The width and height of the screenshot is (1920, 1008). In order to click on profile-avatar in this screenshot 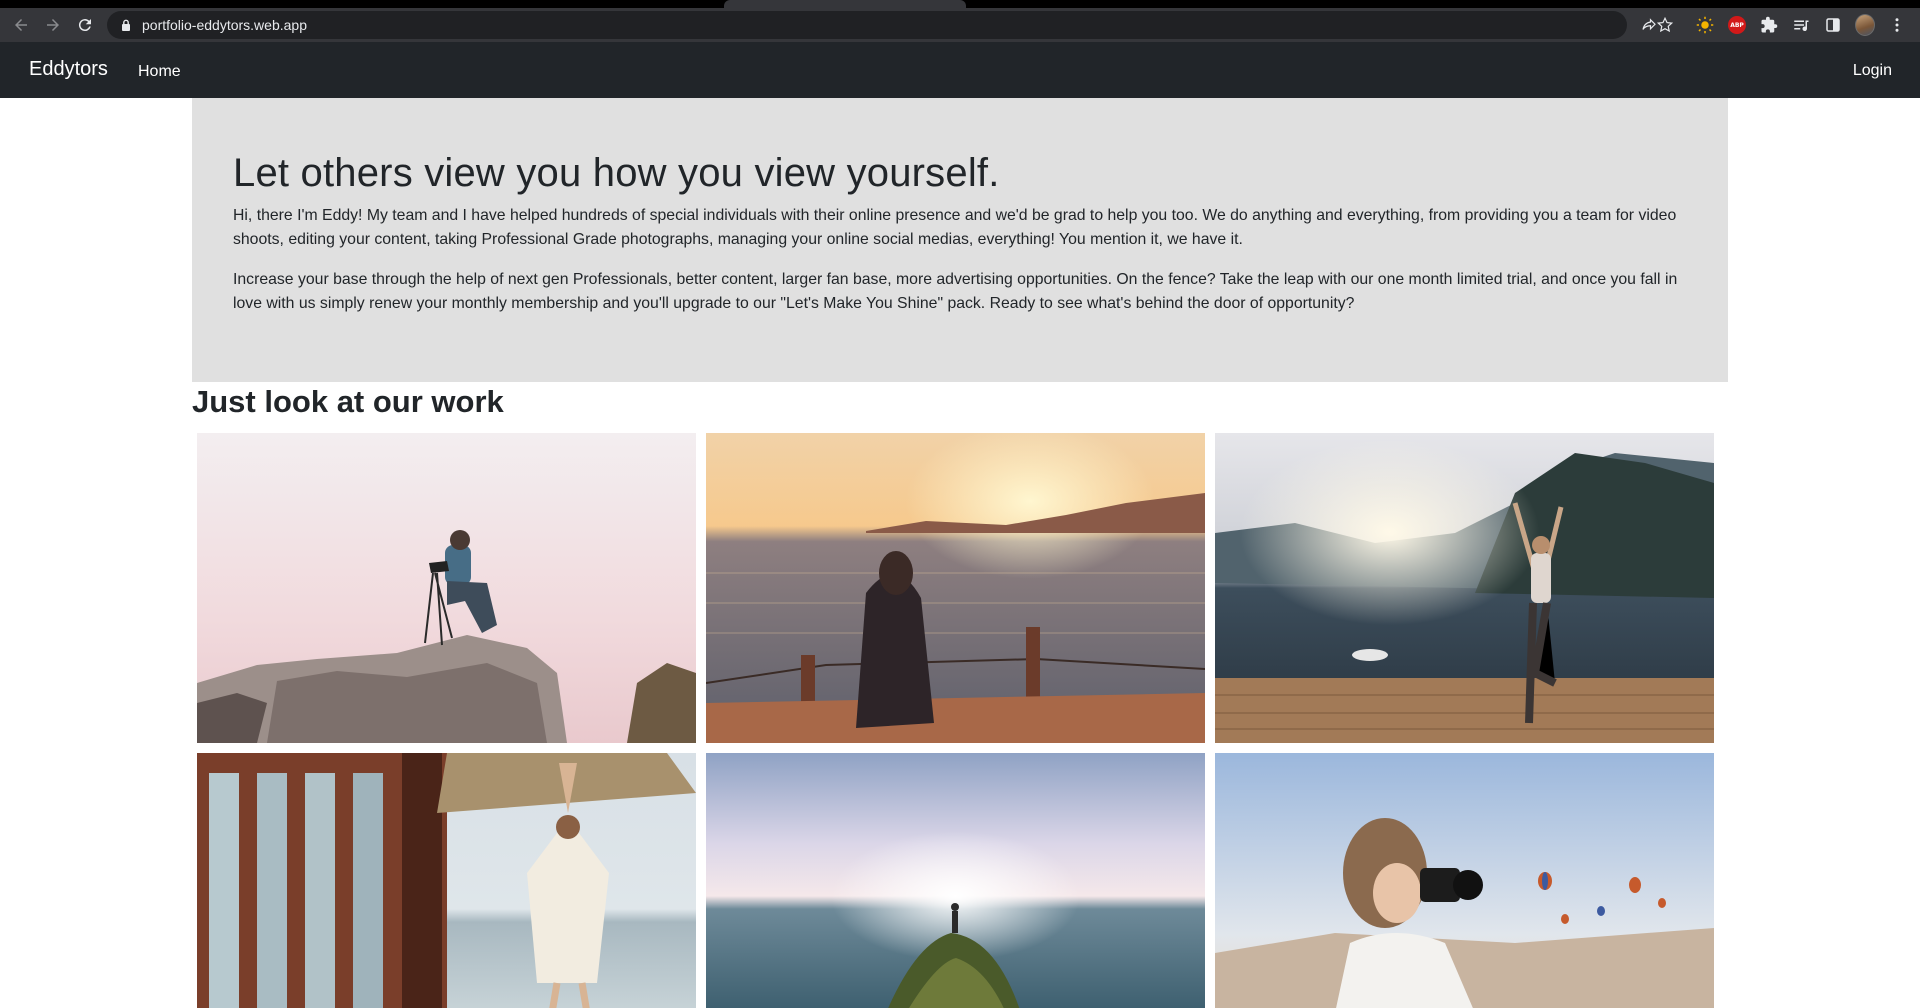, I will do `click(1865, 25)`.